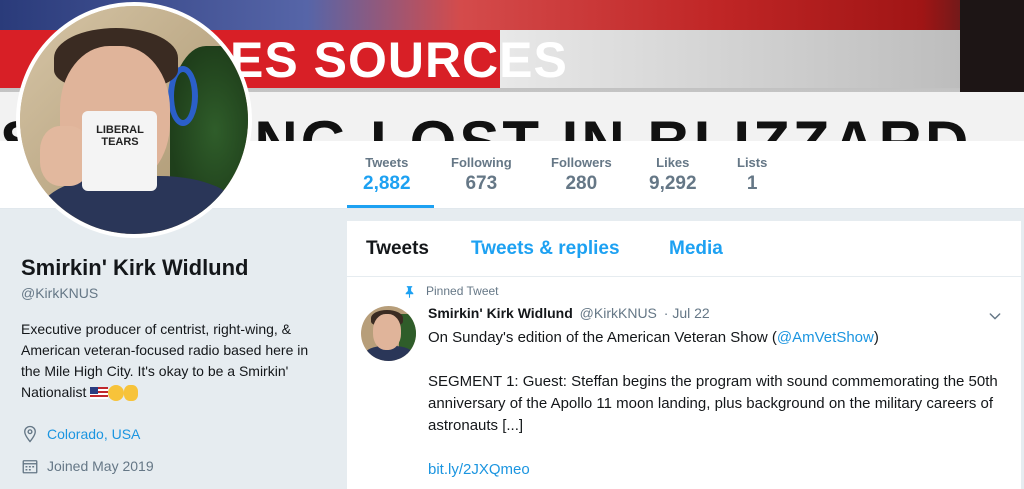 The image size is (1024, 489). I want to click on tweet-url-link: bit.ly/2JXQmeo, so click(479, 469).